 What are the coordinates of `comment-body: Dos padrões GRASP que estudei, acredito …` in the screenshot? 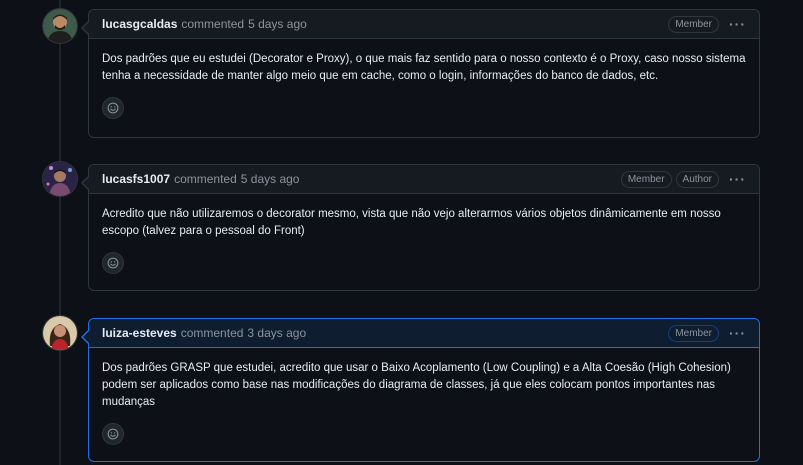 It's located at (416, 385).